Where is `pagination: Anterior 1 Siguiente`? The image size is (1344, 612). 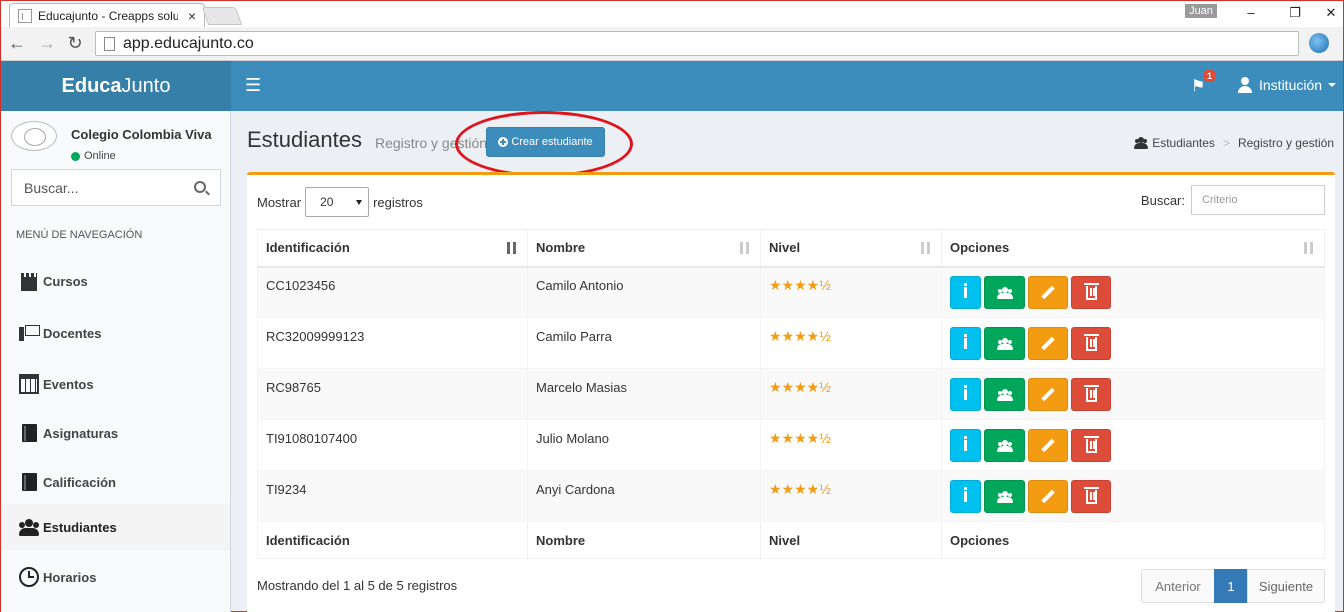 pagination: Anterior 1 Siguiente is located at coordinates (1233, 586).